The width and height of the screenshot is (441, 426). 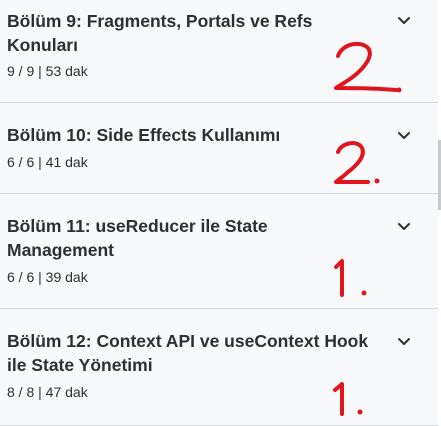 What do you see at coordinates (21, 71) in the screenshot?
I see `section-9-progress: 9 / 9` at bounding box center [21, 71].